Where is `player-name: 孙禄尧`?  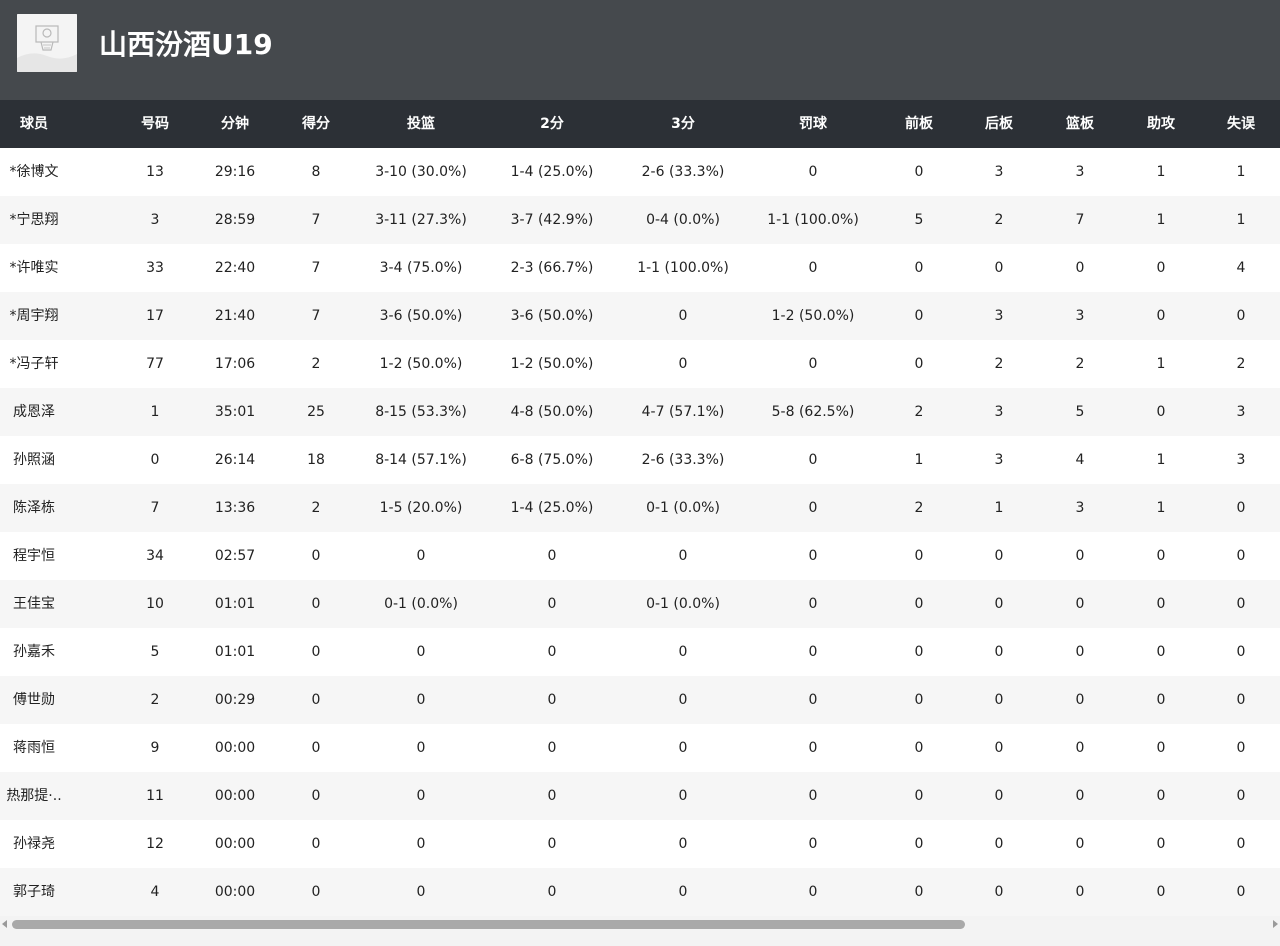
player-name: 孙禄尧 is located at coordinates (34, 844).